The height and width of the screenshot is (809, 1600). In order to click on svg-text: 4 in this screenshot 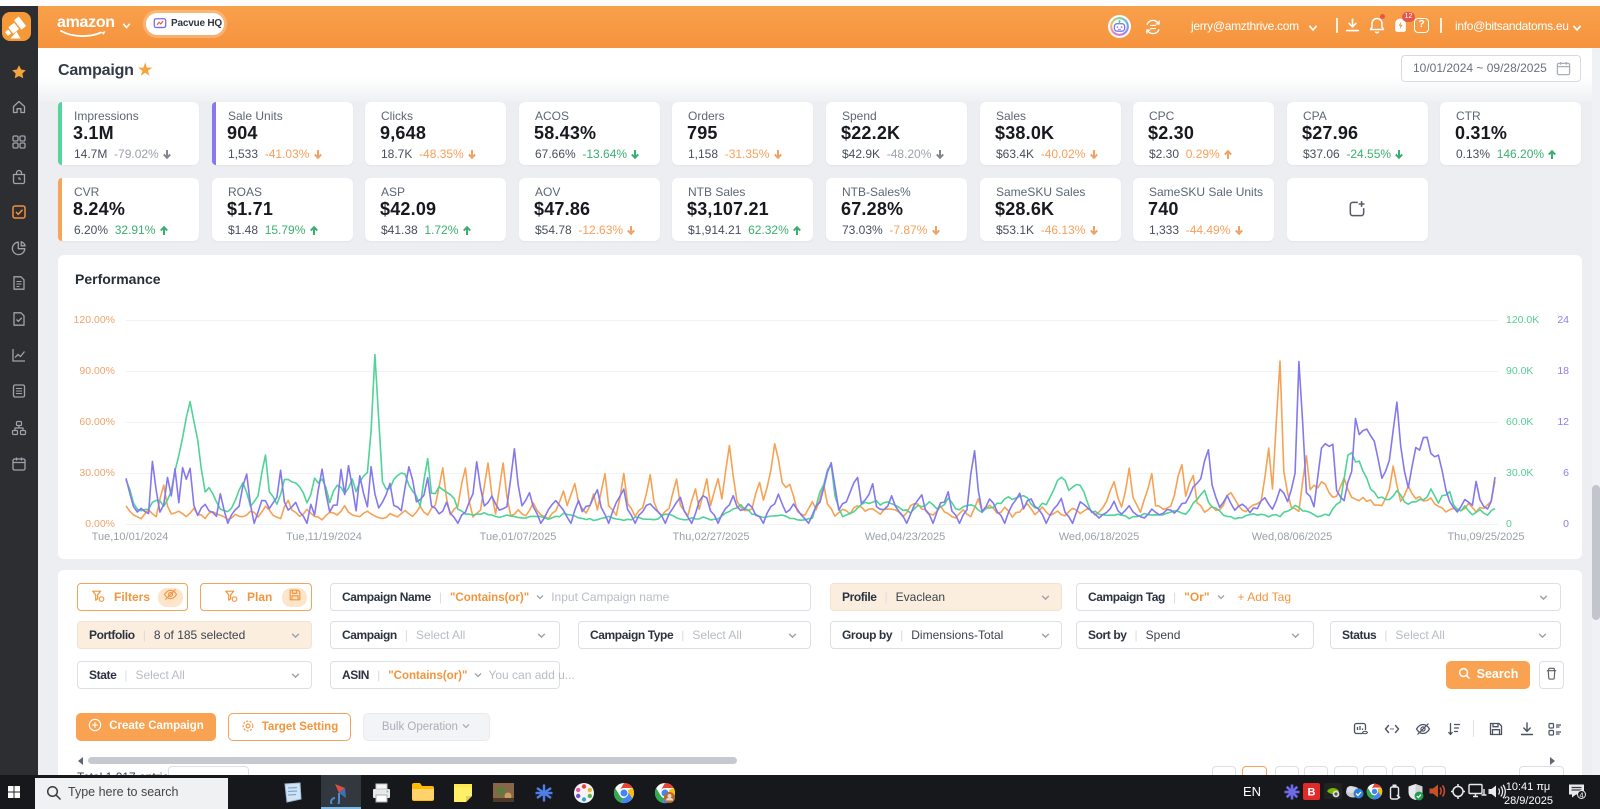, I will do `click(1581, 794)`.